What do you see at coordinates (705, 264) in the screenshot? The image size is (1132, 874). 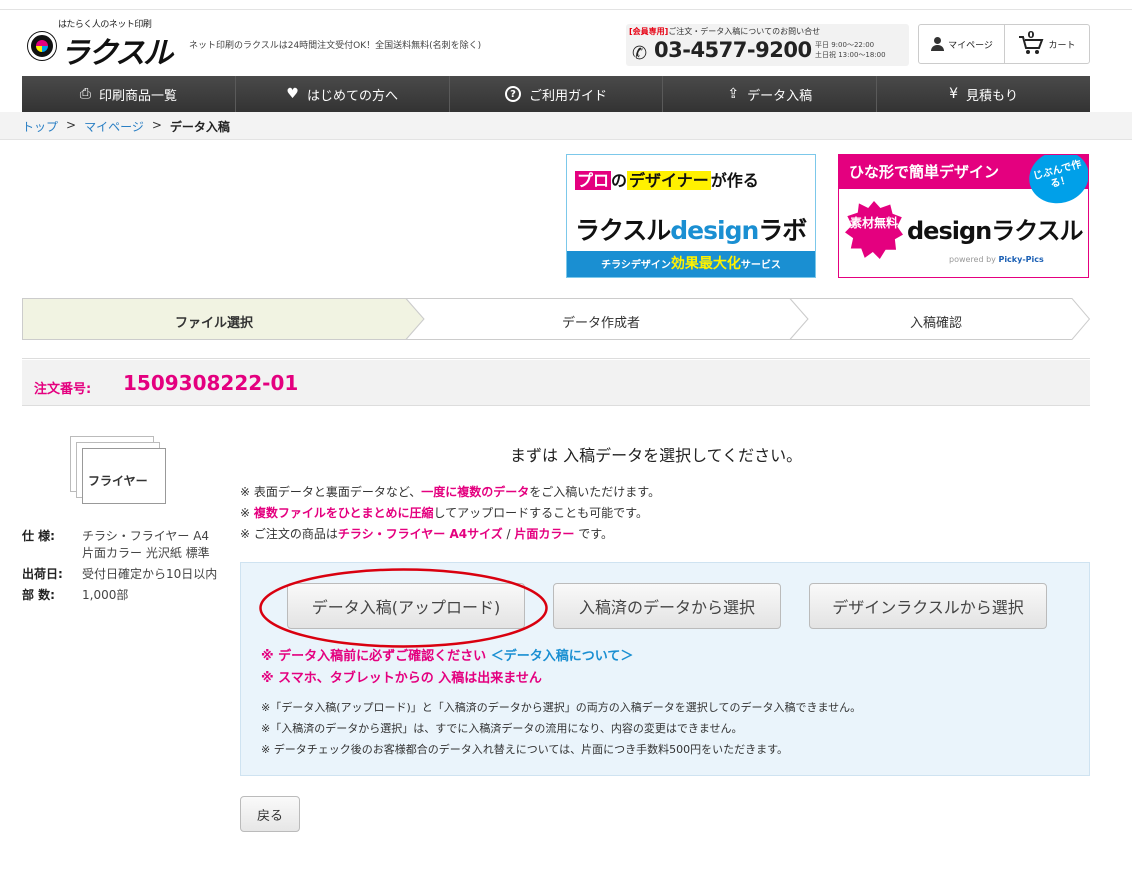 I see `banner-sub-b: 効果最大化` at bounding box center [705, 264].